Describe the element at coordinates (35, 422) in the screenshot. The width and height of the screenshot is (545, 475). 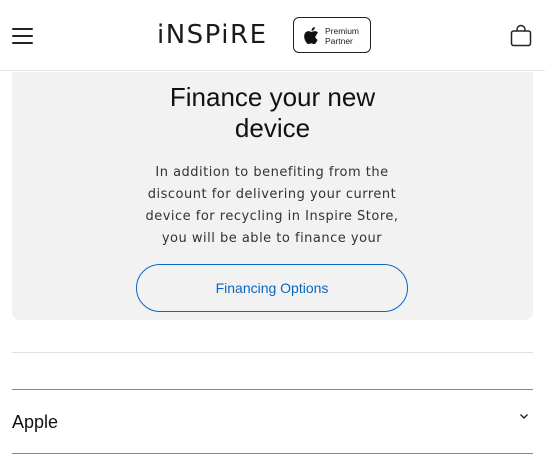
I see `accordion-apple-label: Apple` at that location.